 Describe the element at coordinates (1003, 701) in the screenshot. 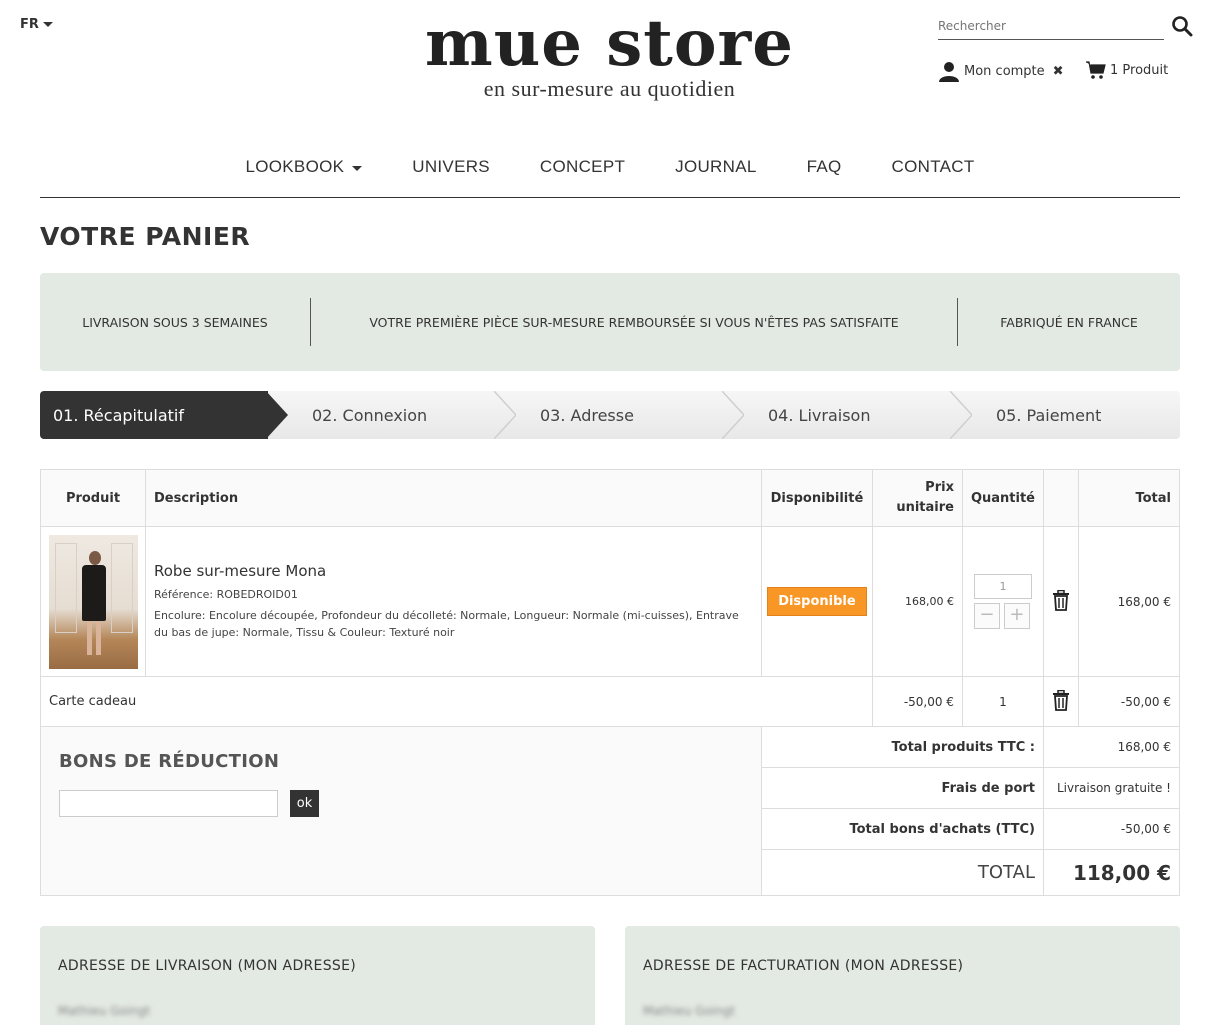

I see `gift-quantity: 1` at that location.